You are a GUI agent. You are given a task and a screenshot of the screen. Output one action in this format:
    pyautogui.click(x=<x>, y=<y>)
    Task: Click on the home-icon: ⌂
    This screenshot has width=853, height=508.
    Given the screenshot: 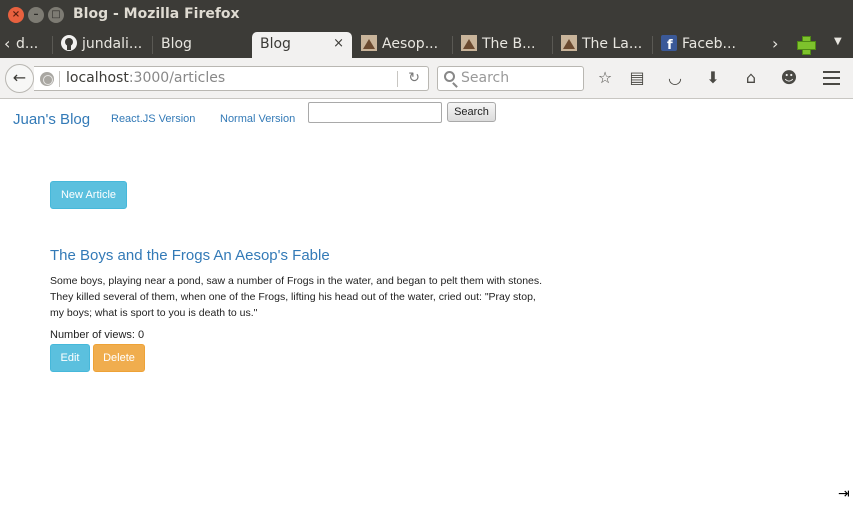 What is the action you would take?
    pyautogui.click(x=751, y=78)
    